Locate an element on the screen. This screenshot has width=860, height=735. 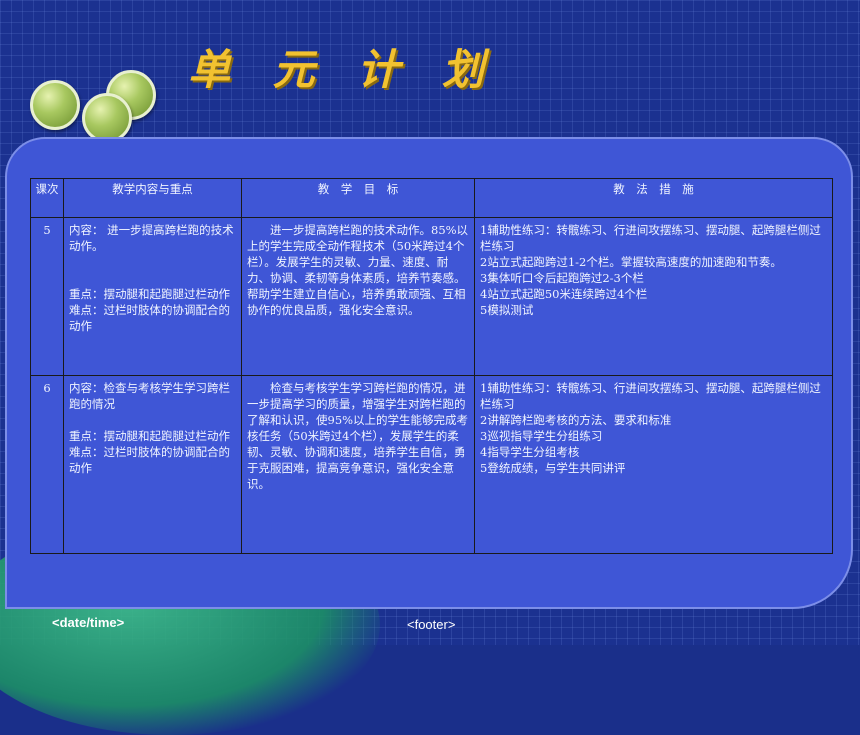
lesson-number: 6 is located at coordinates (47, 464).